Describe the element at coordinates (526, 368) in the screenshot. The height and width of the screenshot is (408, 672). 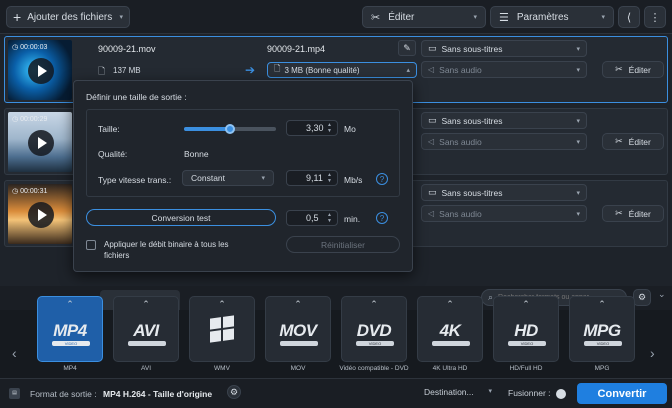
I see `format-label: HD/Full HD` at that location.